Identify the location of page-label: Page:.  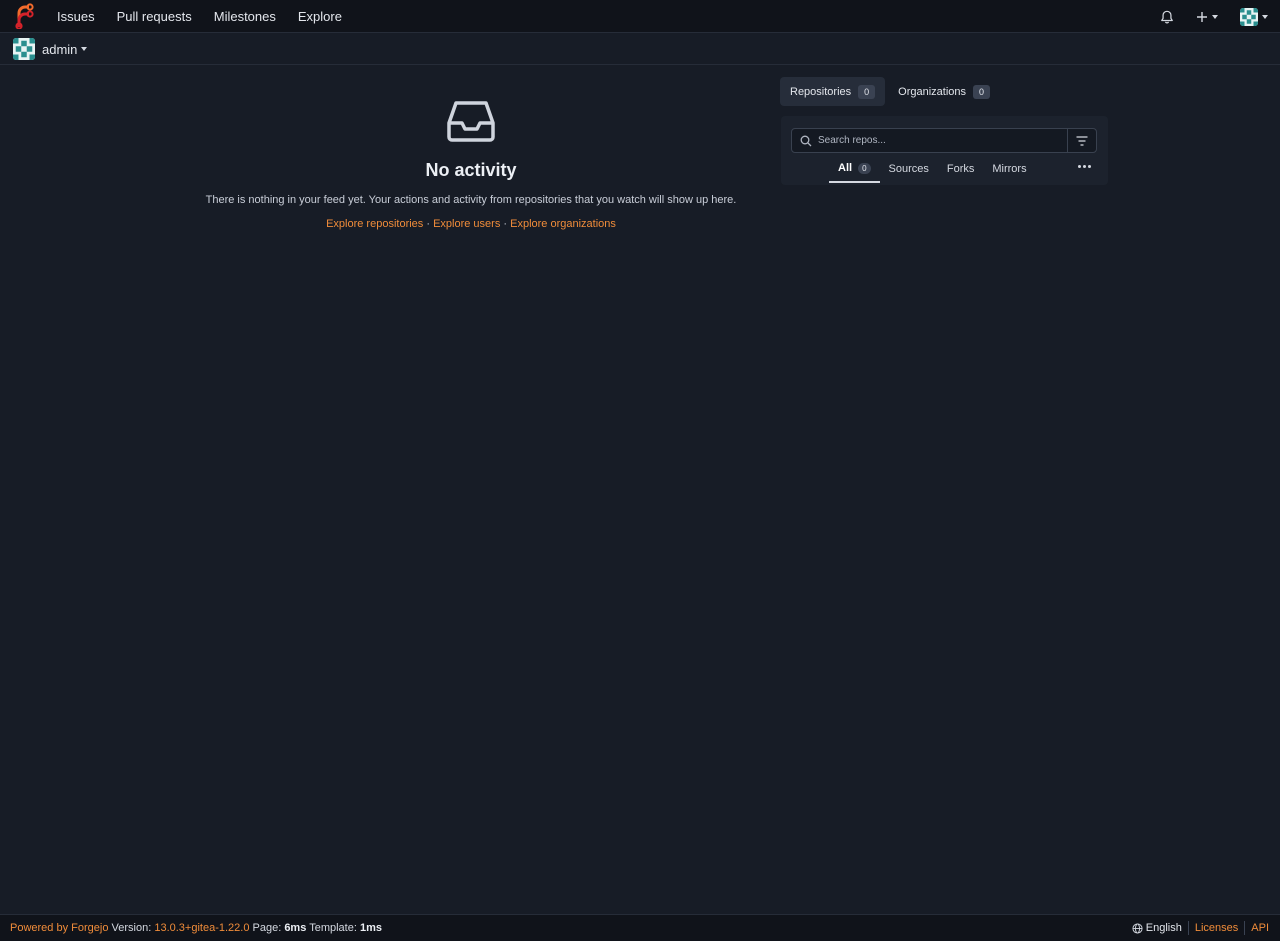
(267, 928).